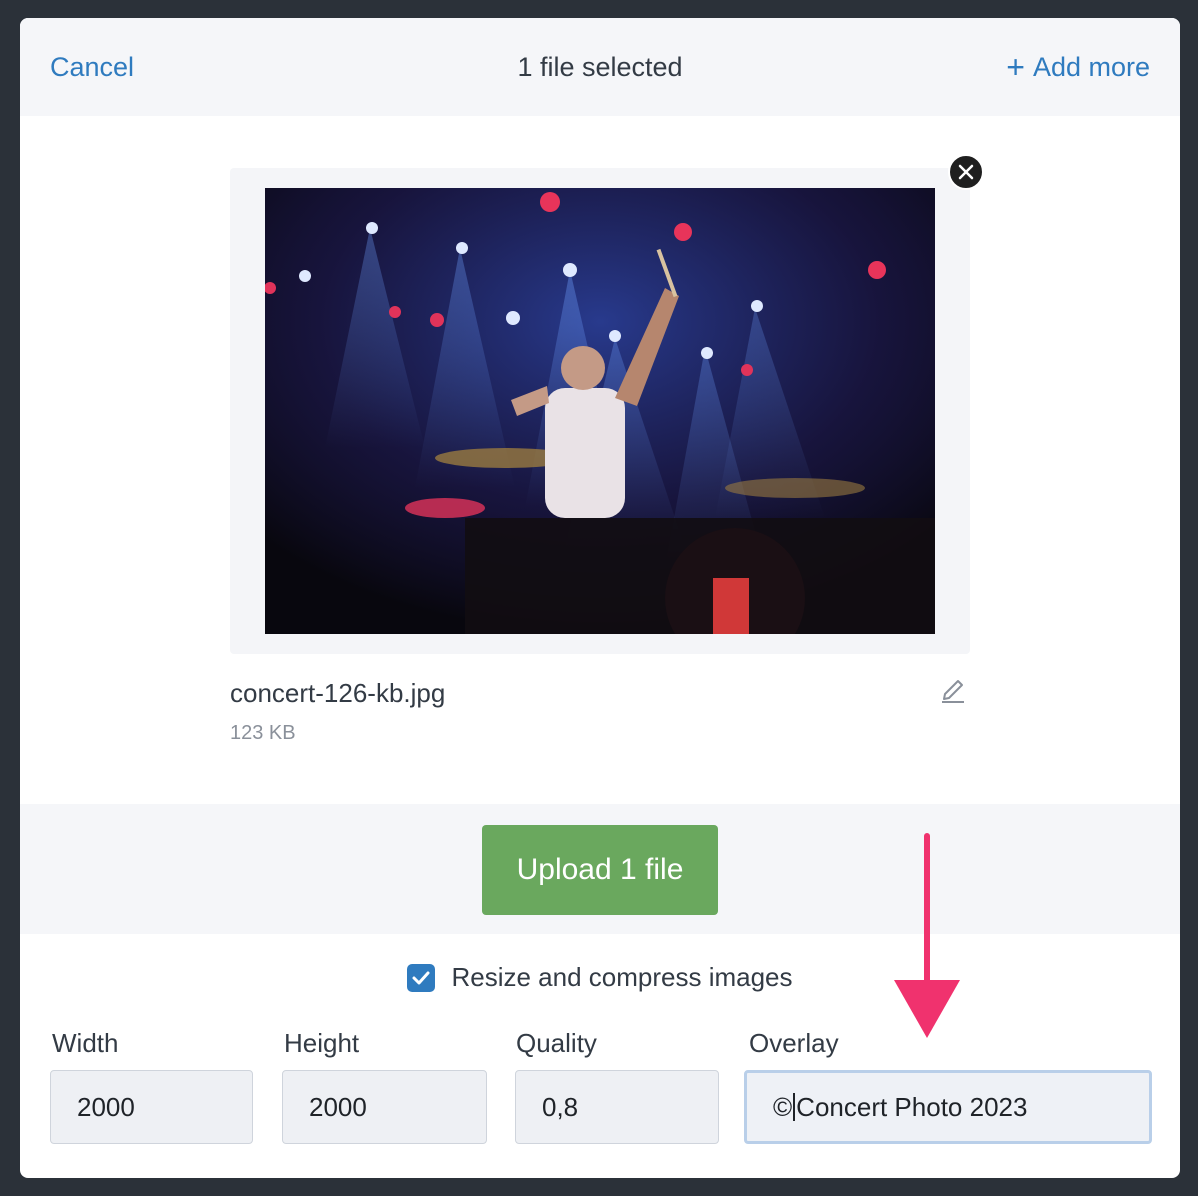 The height and width of the screenshot is (1196, 1198). I want to click on arrow-down-icon, so click(927, 935).